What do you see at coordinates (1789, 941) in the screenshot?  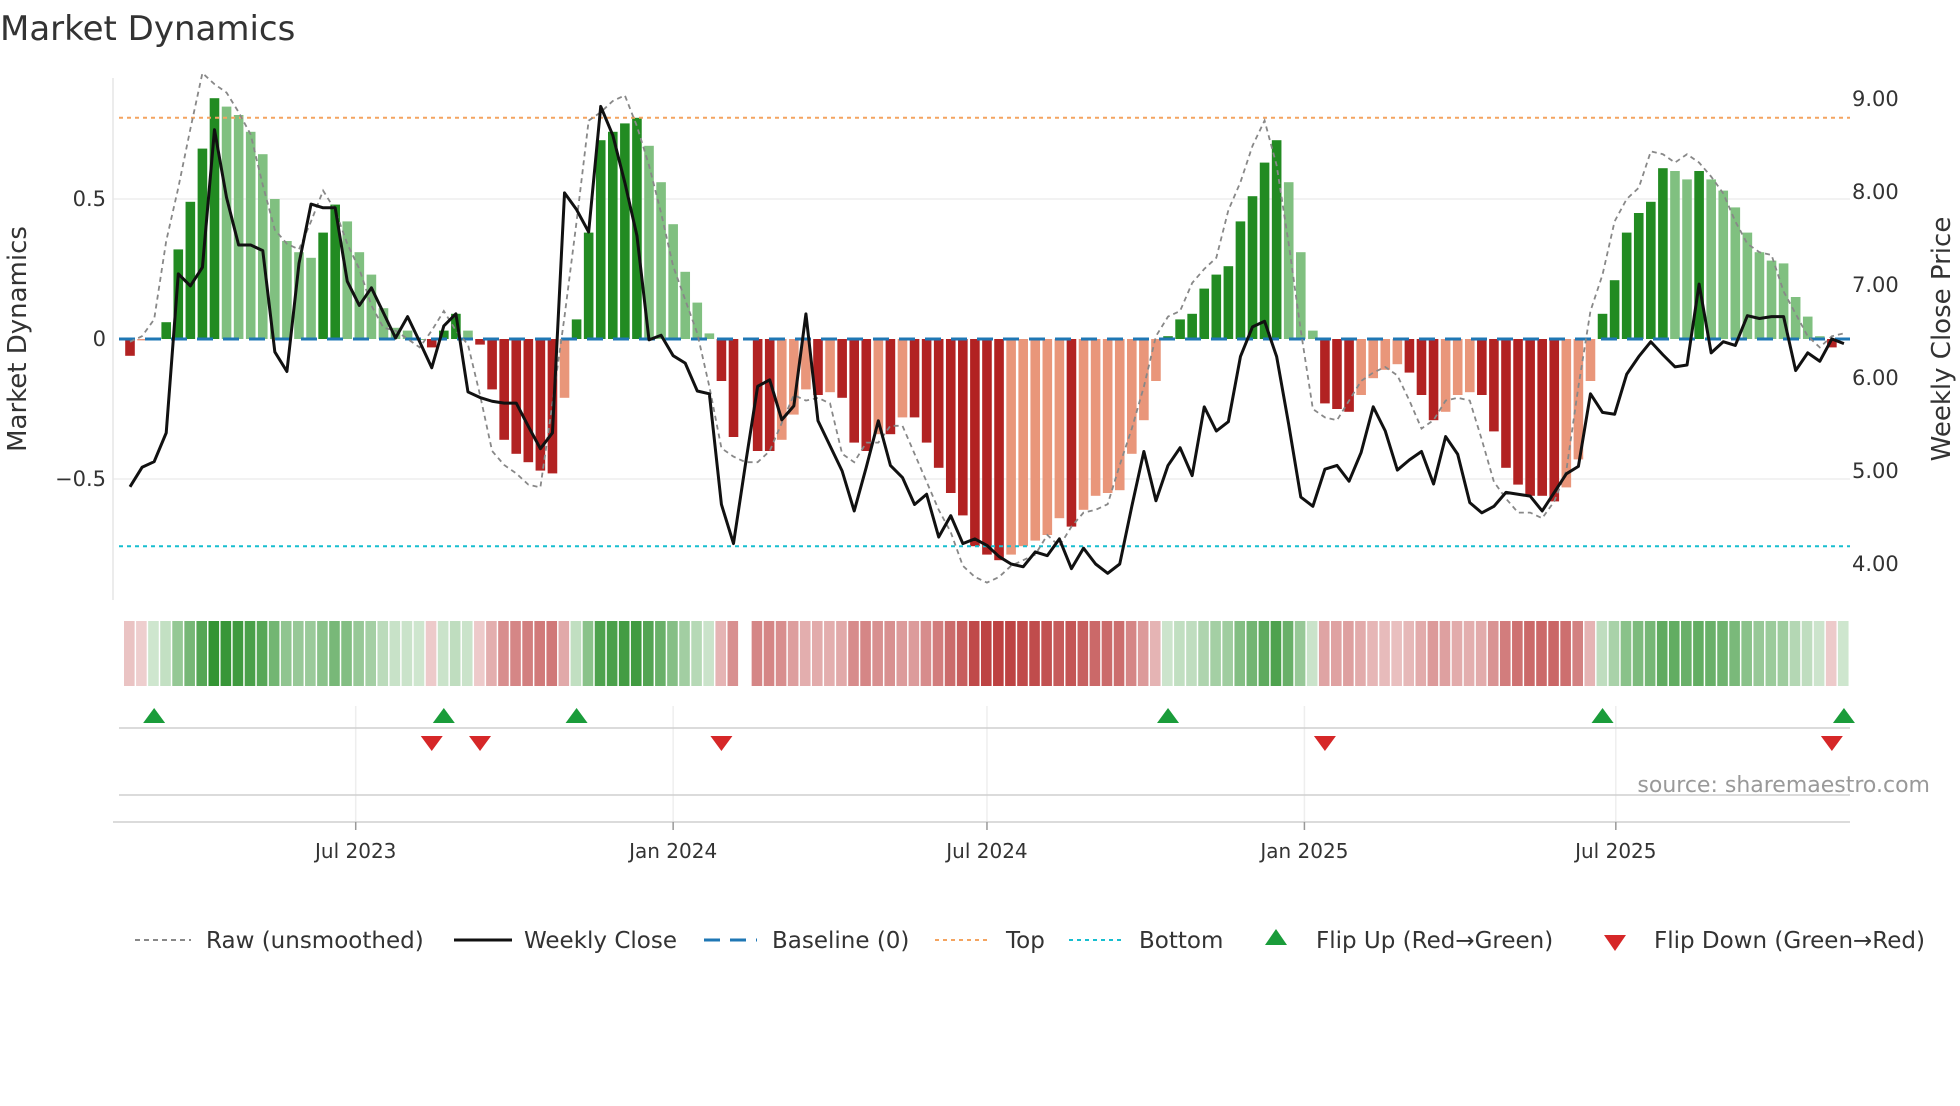 I see `legend-flip-down-label: Flip Down (Green→Red)` at bounding box center [1789, 941].